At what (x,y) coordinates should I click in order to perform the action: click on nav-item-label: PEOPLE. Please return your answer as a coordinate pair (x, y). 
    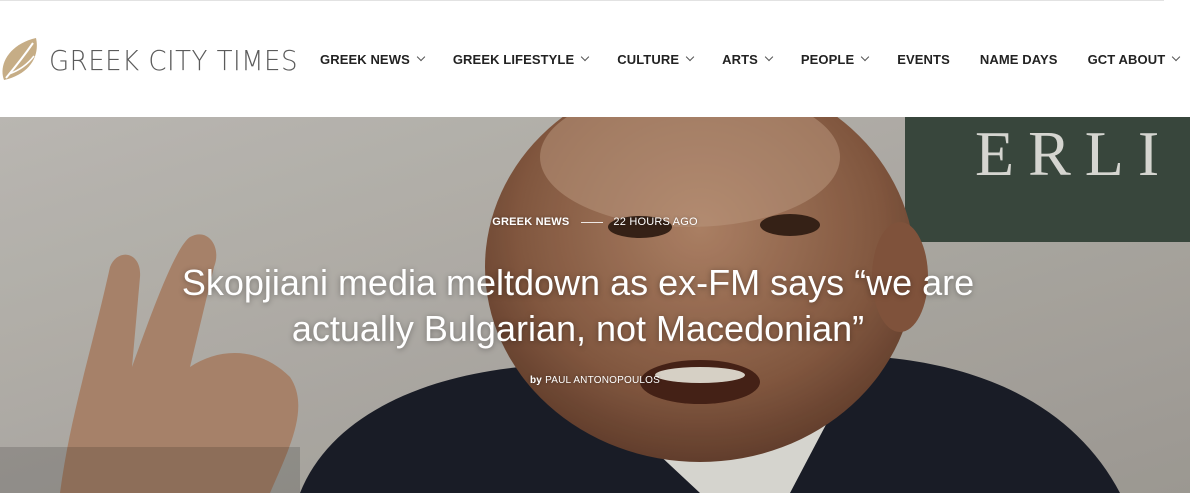
    Looking at the image, I should click on (827, 59).